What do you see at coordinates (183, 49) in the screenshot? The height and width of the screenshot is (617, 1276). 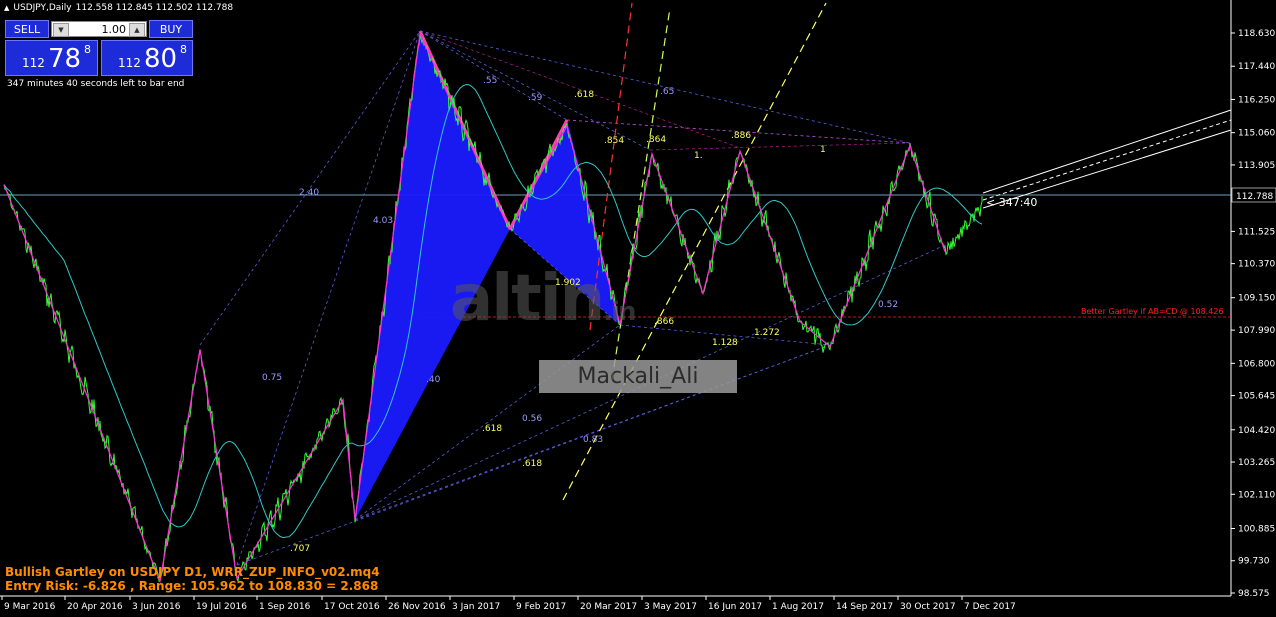 I see `buy-price-sup: 8` at bounding box center [183, 49].